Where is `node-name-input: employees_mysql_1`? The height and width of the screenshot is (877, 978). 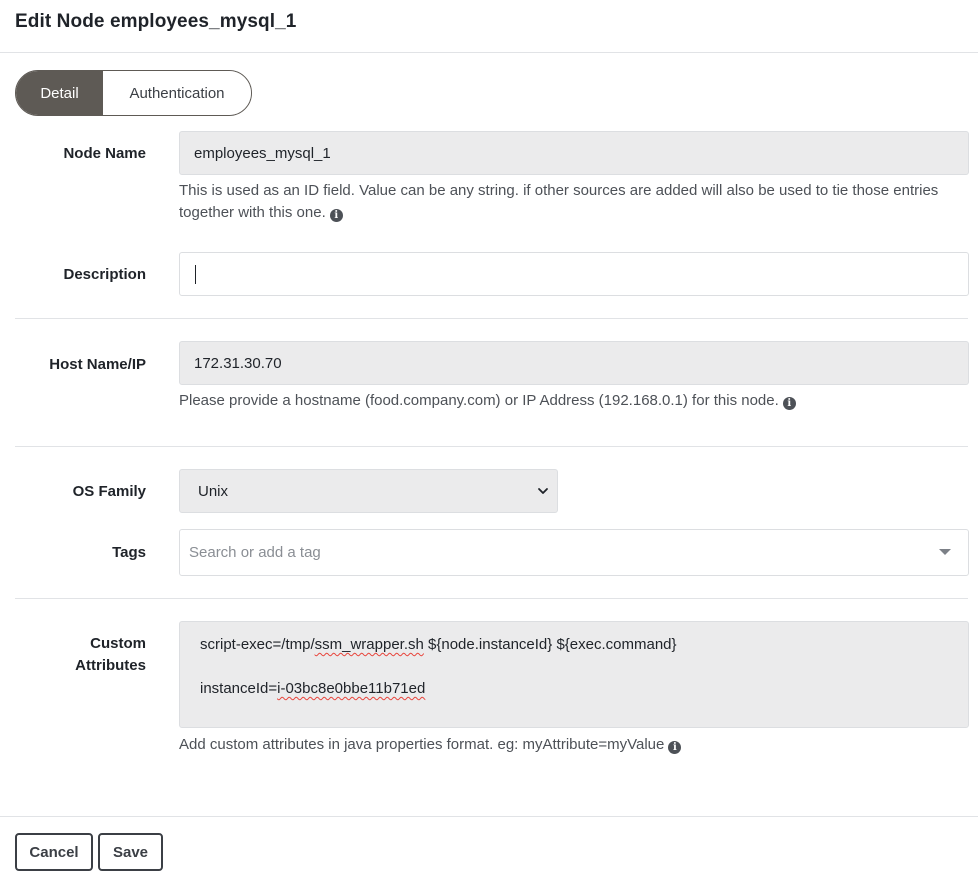 node-name-input: employees_mysql_1 is located at coordinates (574, 153).